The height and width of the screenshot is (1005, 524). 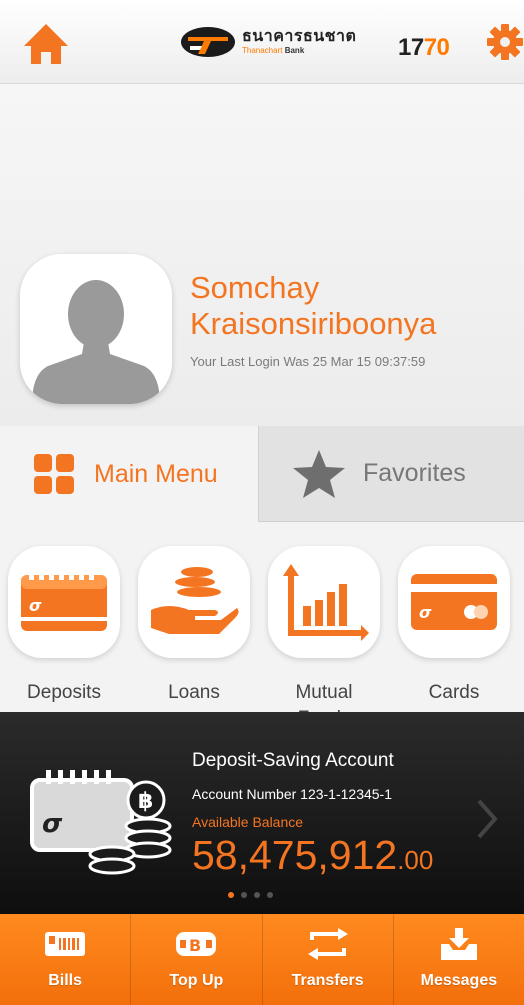 I want to click on menu-label-cards: Cards, so click(x=454, y=692).